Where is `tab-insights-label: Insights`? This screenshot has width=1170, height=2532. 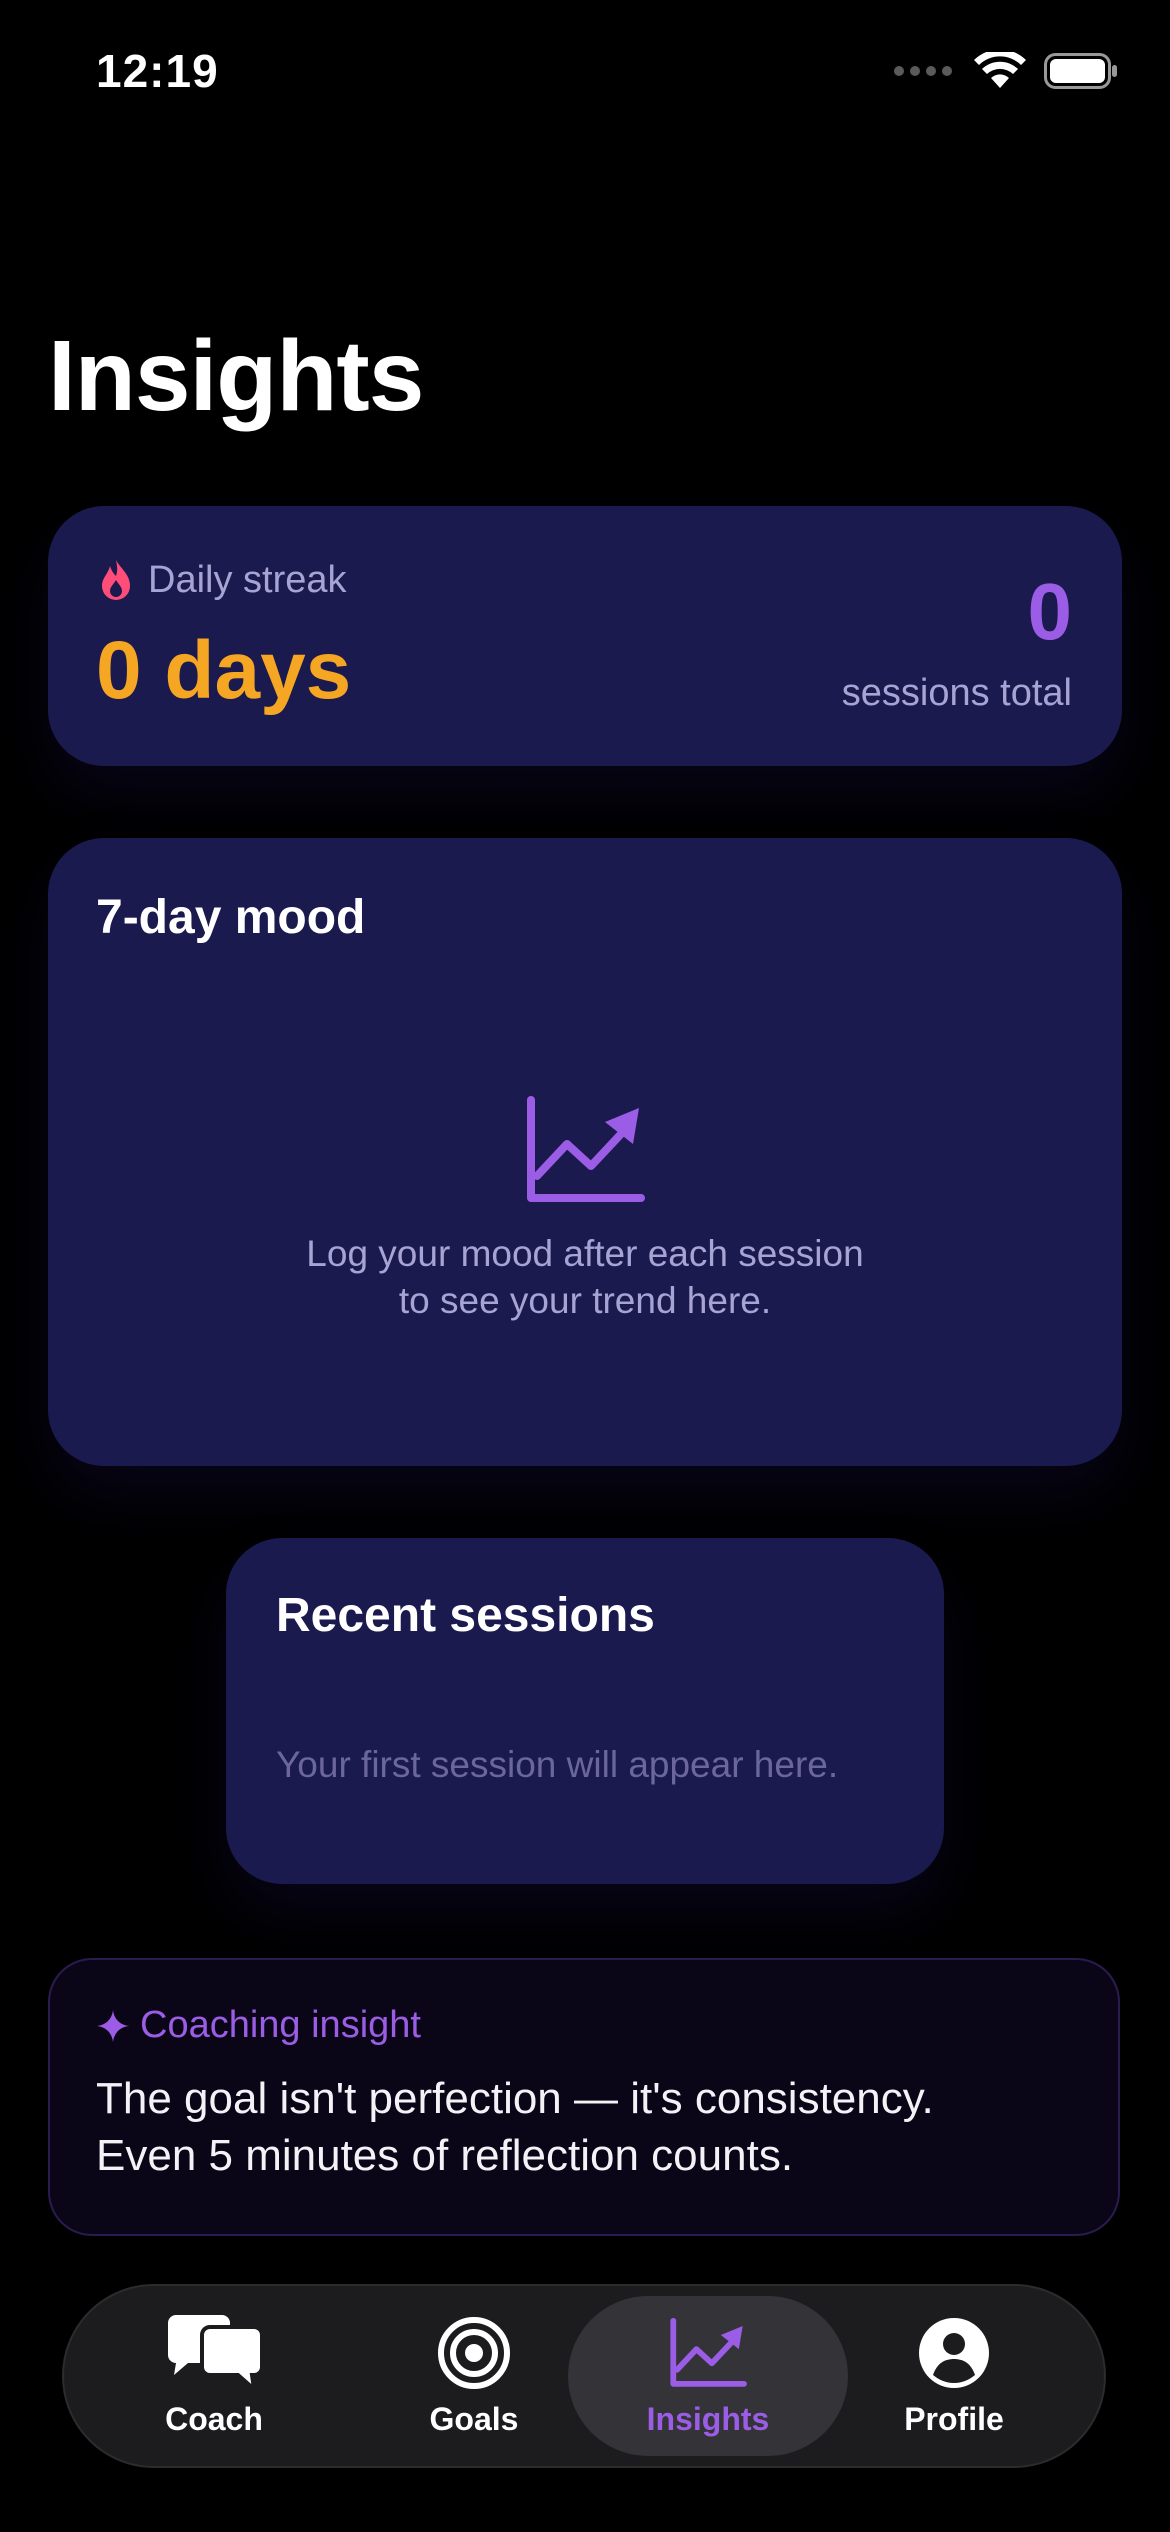
tab-insights-label: Insights is located at coordinates (708, 2418).